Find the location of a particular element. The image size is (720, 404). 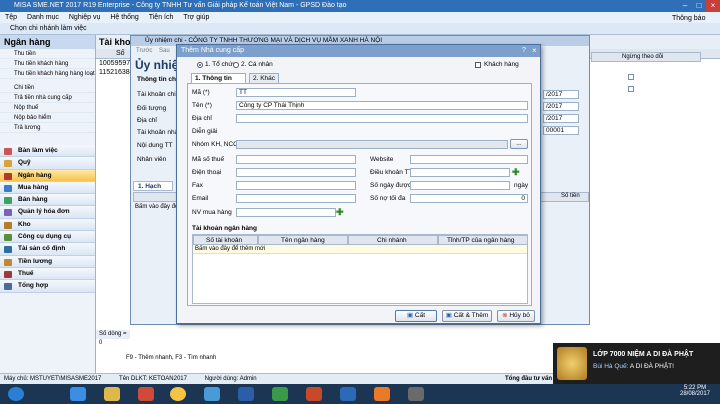

col-bank-name: Tên ngân hàng is located at coordinates (303, 240).